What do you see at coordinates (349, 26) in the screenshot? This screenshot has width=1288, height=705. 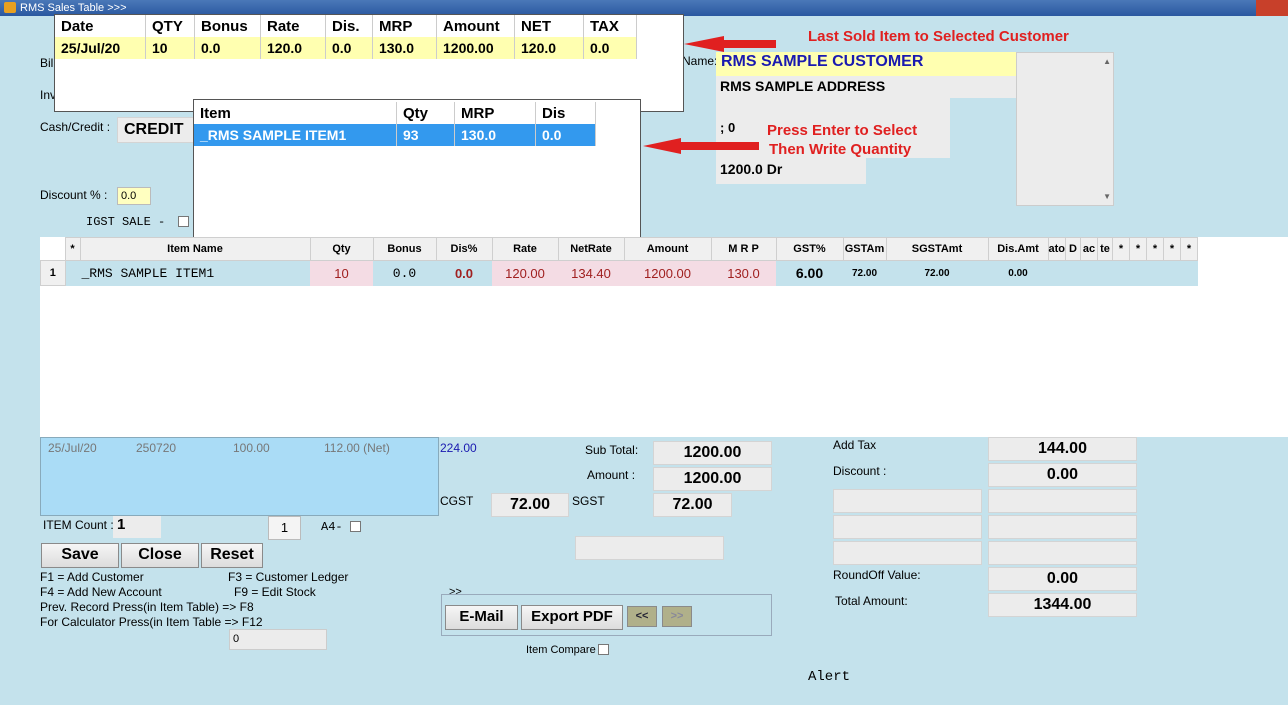 I see `col-dis: Dis.` at bounding box center [349, 26].